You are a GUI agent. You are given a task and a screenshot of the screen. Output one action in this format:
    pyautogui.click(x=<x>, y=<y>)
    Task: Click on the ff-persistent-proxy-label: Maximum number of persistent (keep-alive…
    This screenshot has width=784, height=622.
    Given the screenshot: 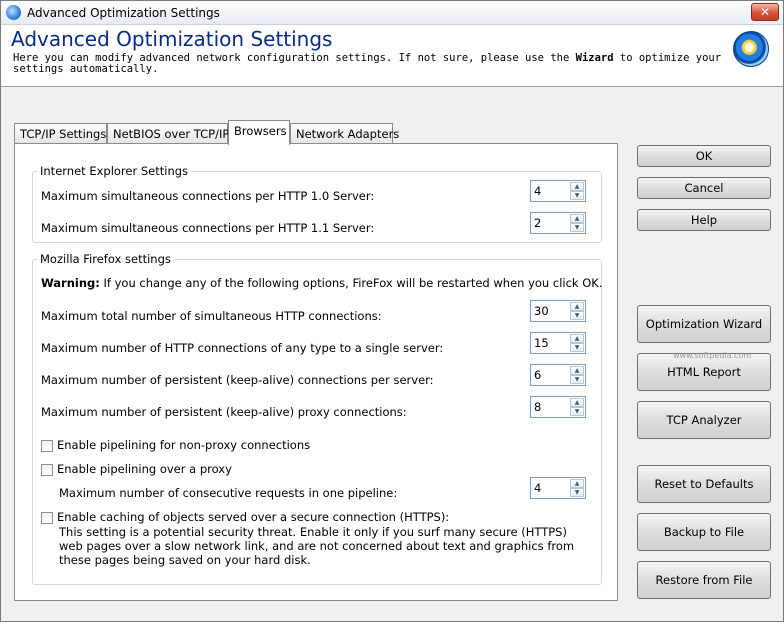 What is the action you would take?
    pyautogui.click(x=224, y=412)
    